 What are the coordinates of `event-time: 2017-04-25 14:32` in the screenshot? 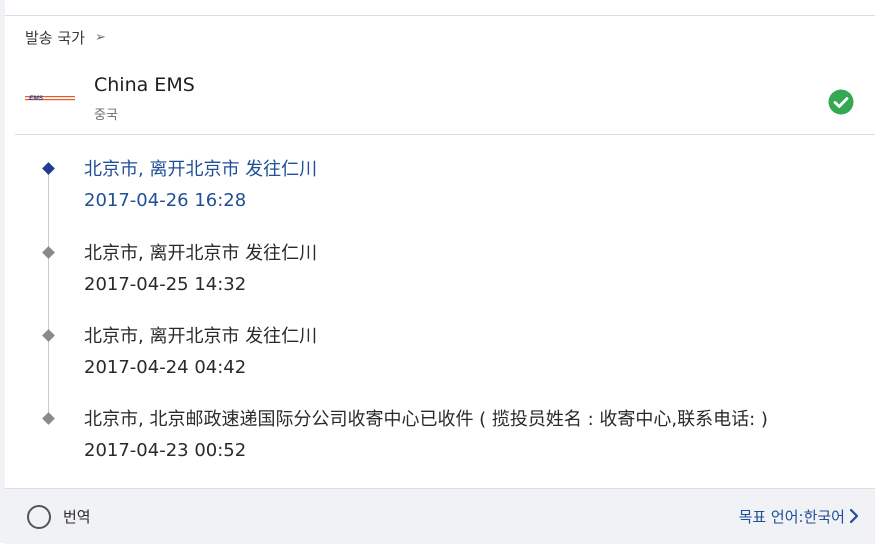 It's located at (165, 284).